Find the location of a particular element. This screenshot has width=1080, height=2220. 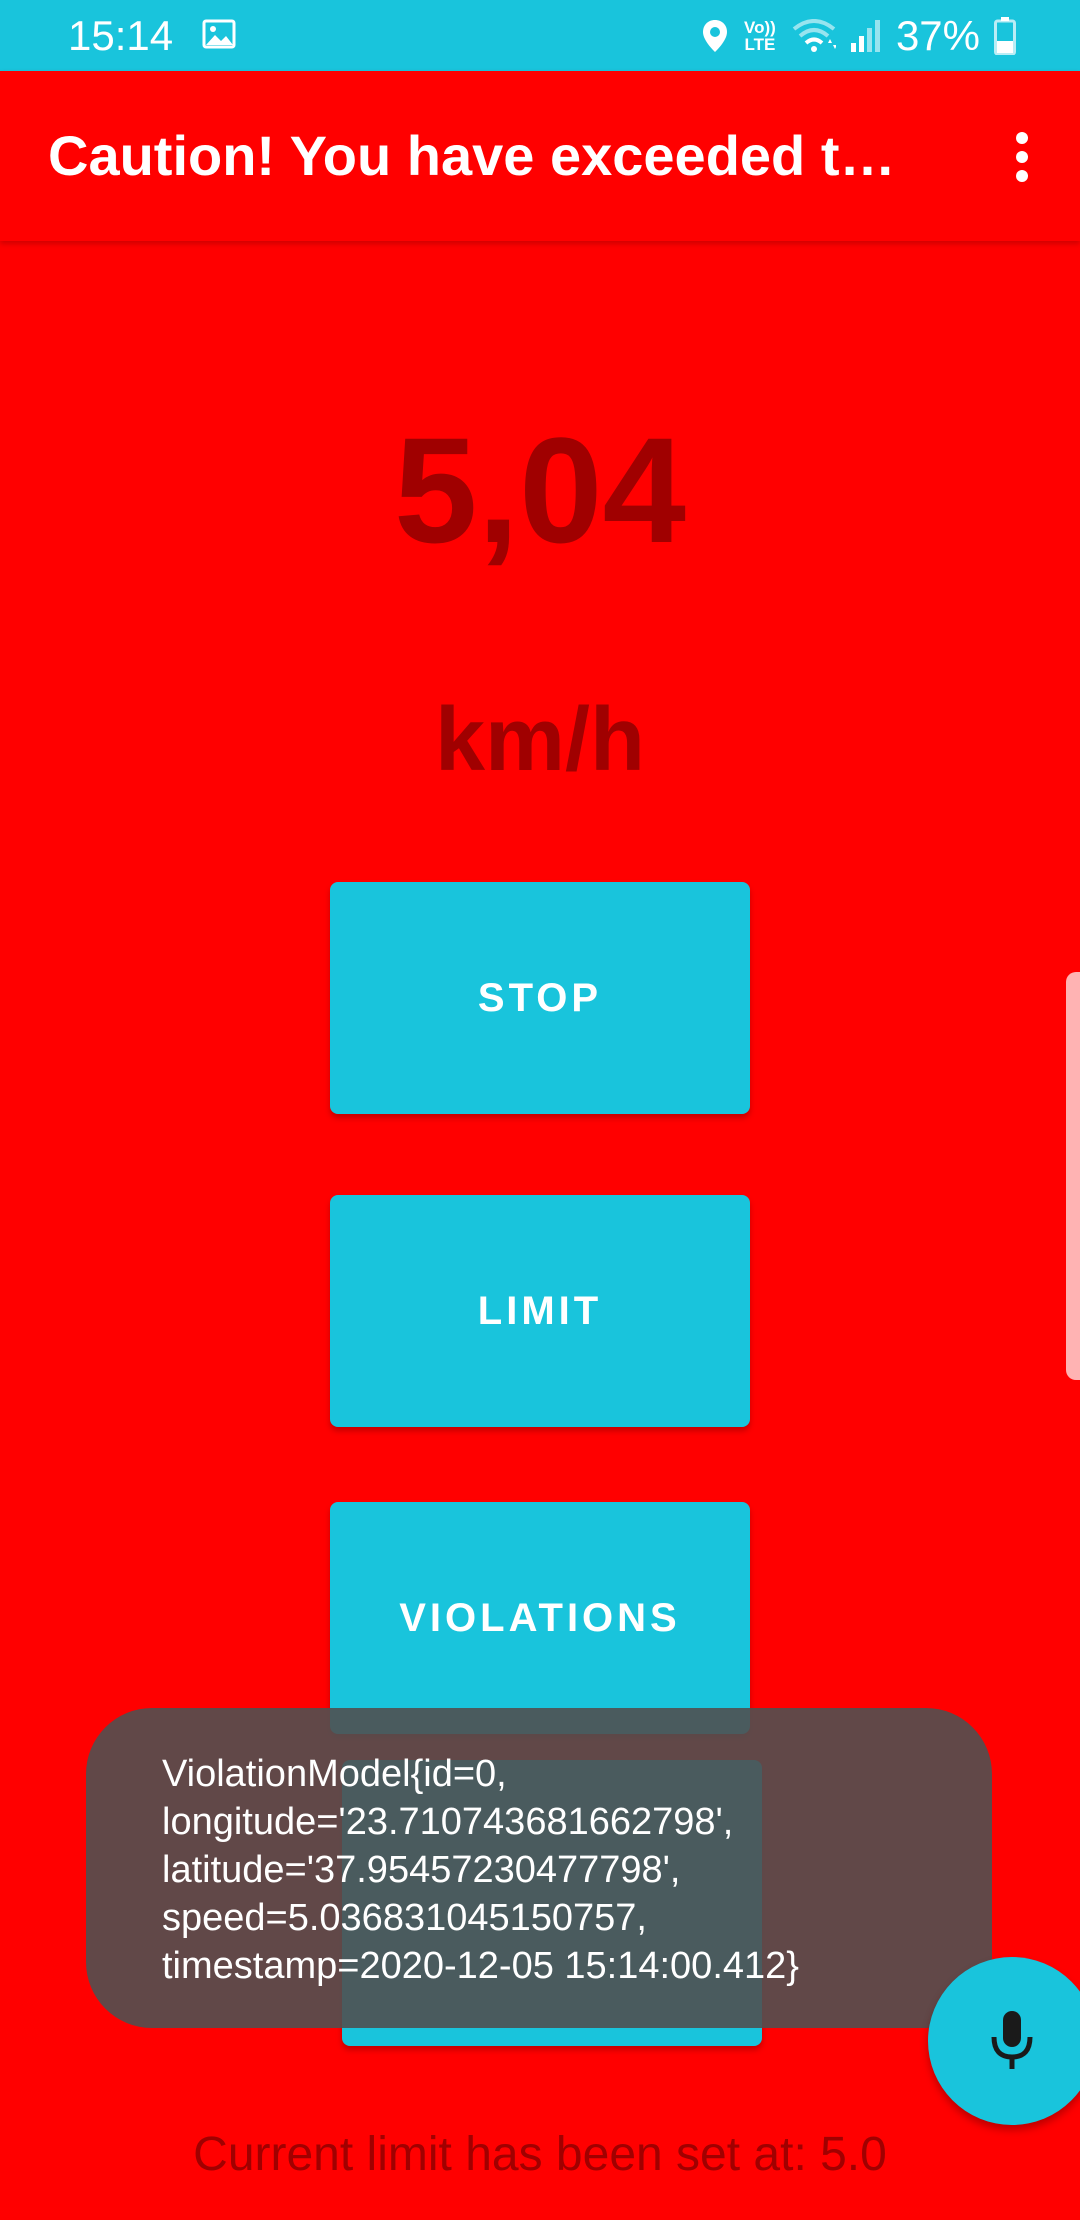

toast-line: ViolationModel{id=0, is located at coordinates (334, 1774).